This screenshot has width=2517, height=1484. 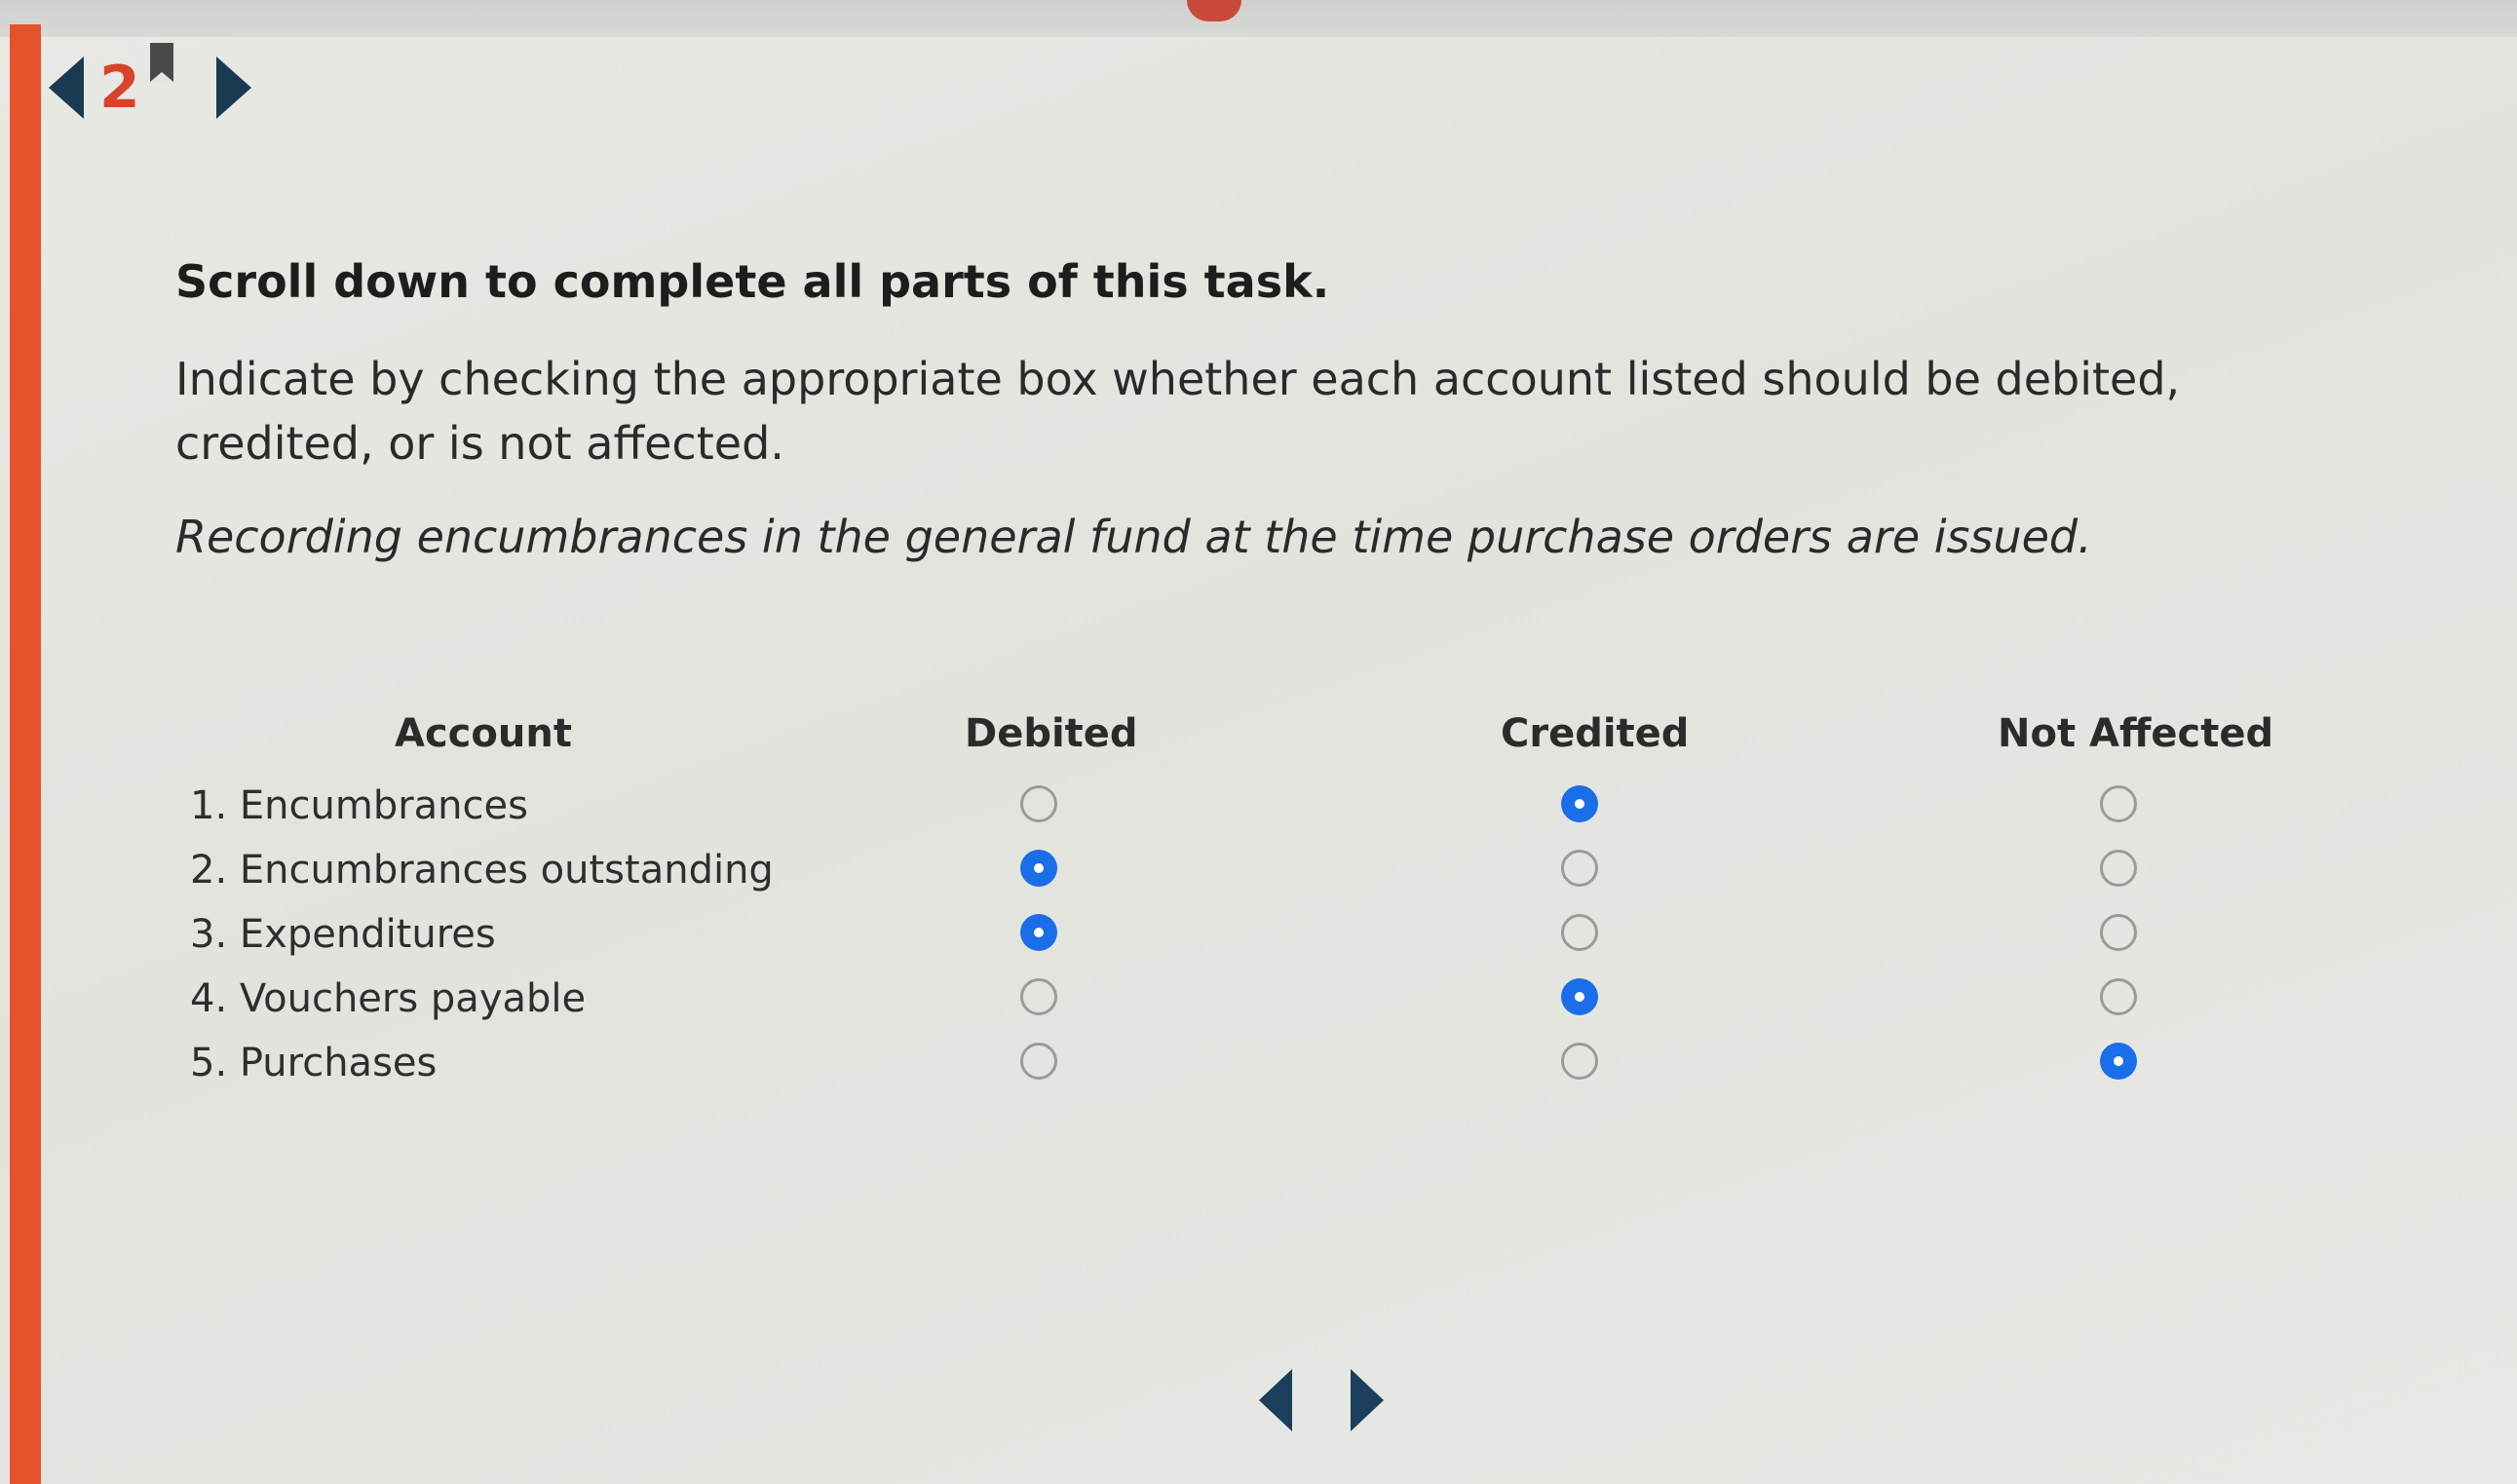 I want to click on table-row: 5. Purchases, so click(x=1257, y=1065).